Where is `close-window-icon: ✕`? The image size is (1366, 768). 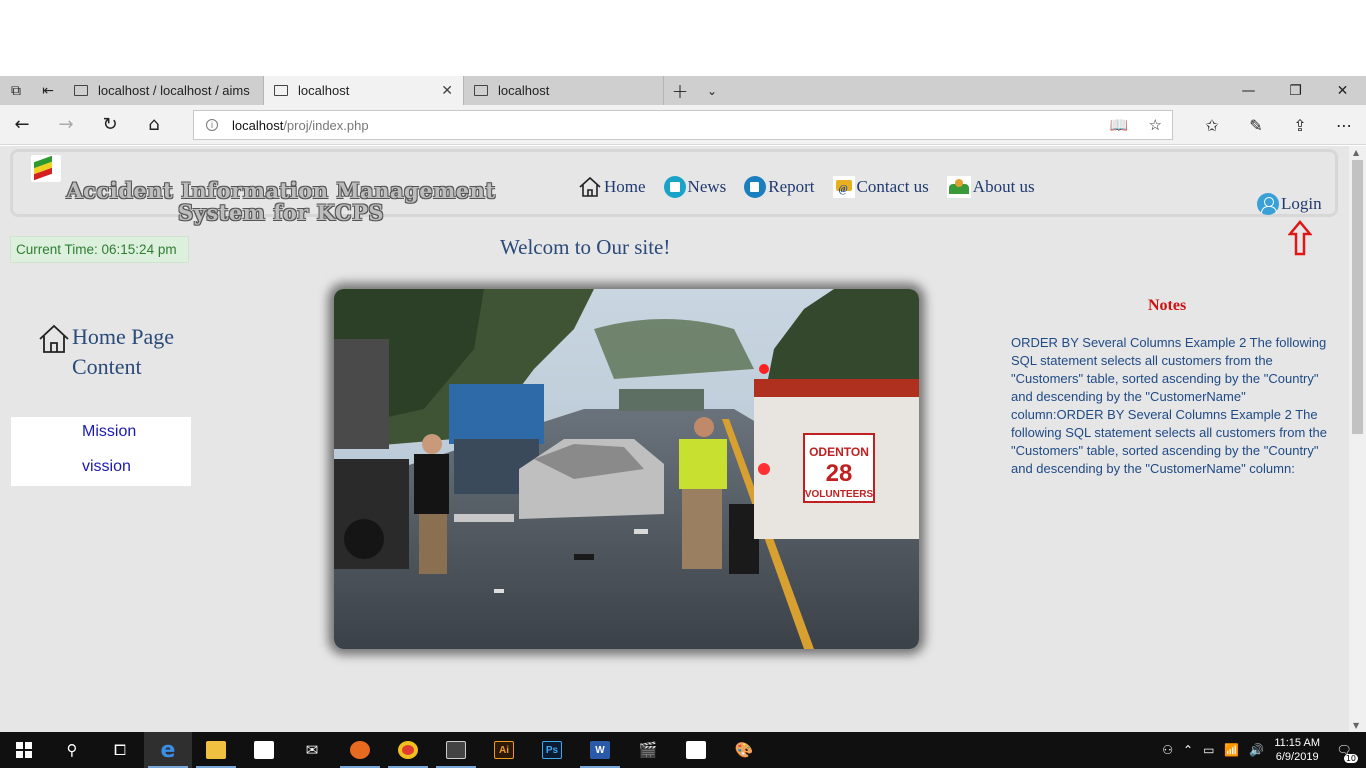 close-window-icon: ✕ is located at coordinates (1342, 90).